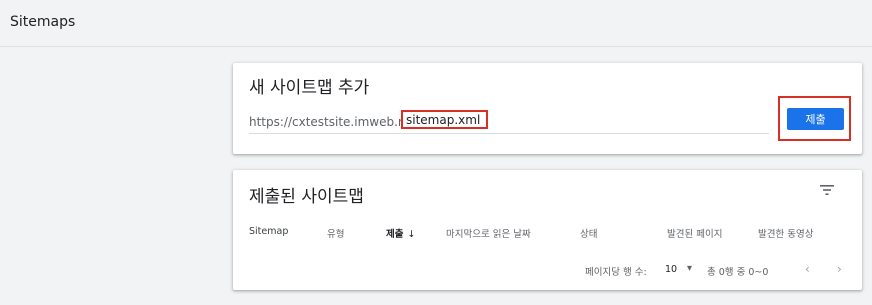 This screenshot has width=872, height=305. Describe the element at coordinates (444, 119) in the screenshot. I see `sitemap-url-input` at that location.